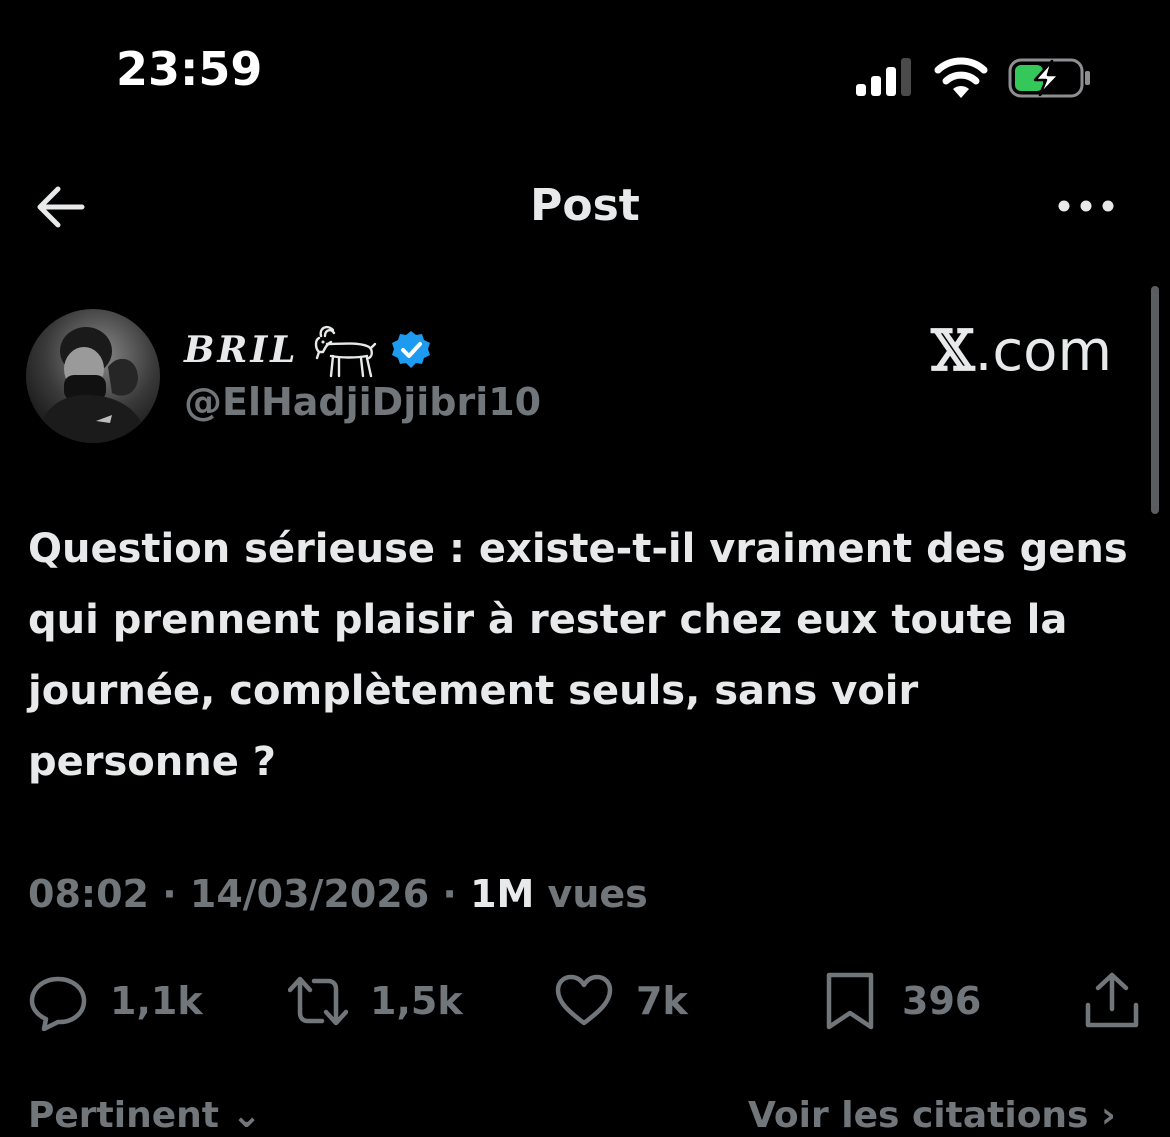 Image resolution: width=1170 pixels, height=1137 pixels. I want to click on repost-button: 1,5k, so click(375, 1001).